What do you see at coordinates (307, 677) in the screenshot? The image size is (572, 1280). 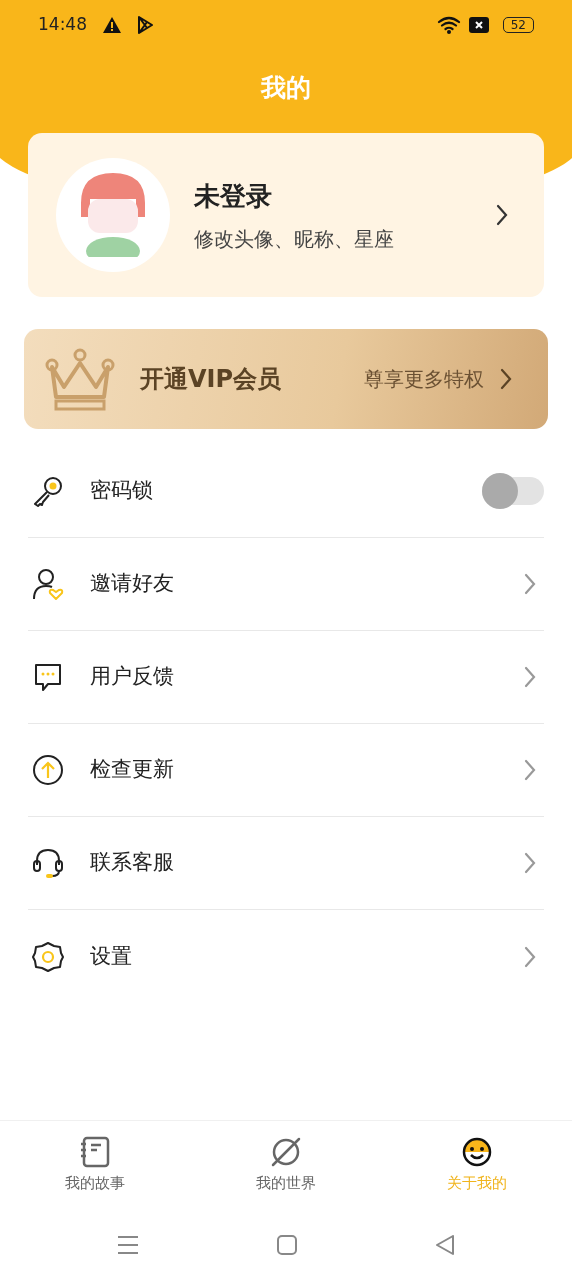 I see `menu-label: 用户反馈` at bounding box center [307, 677].